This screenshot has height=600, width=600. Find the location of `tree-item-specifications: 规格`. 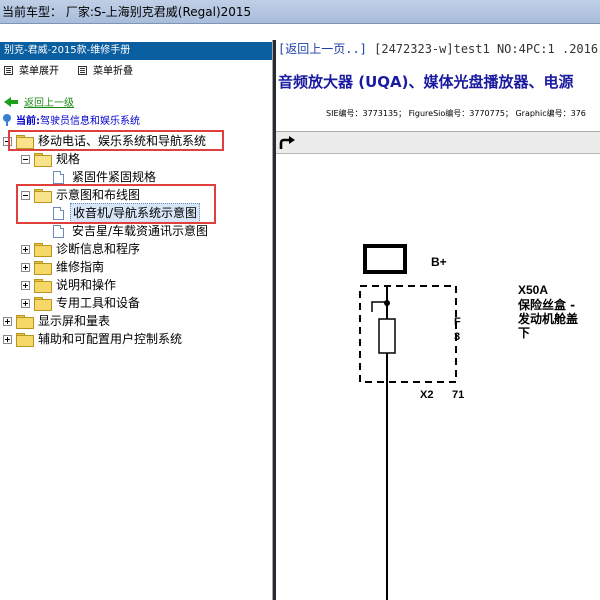

tree-item-specifications: 规格 is located at coordinates (51, 159).